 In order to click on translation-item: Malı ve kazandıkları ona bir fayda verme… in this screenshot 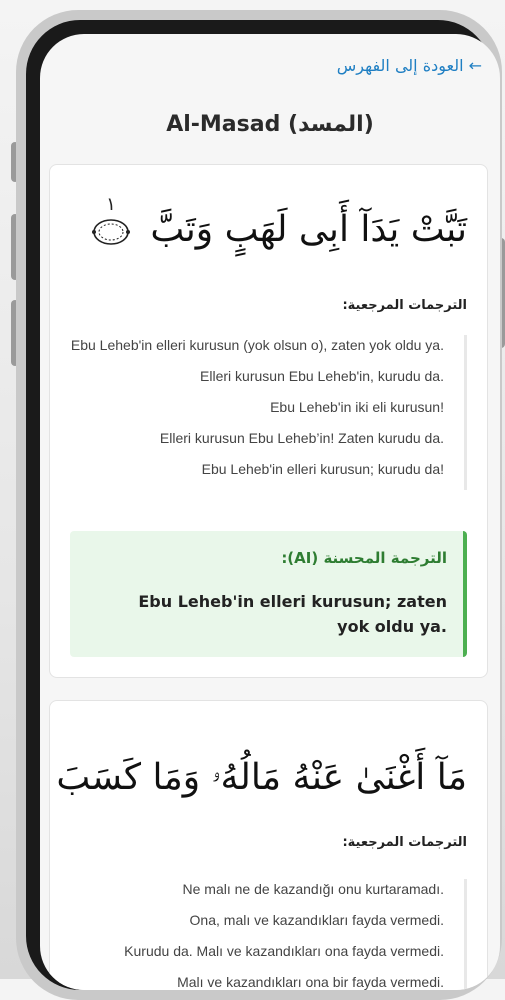, I will do `click(310, 982)`.